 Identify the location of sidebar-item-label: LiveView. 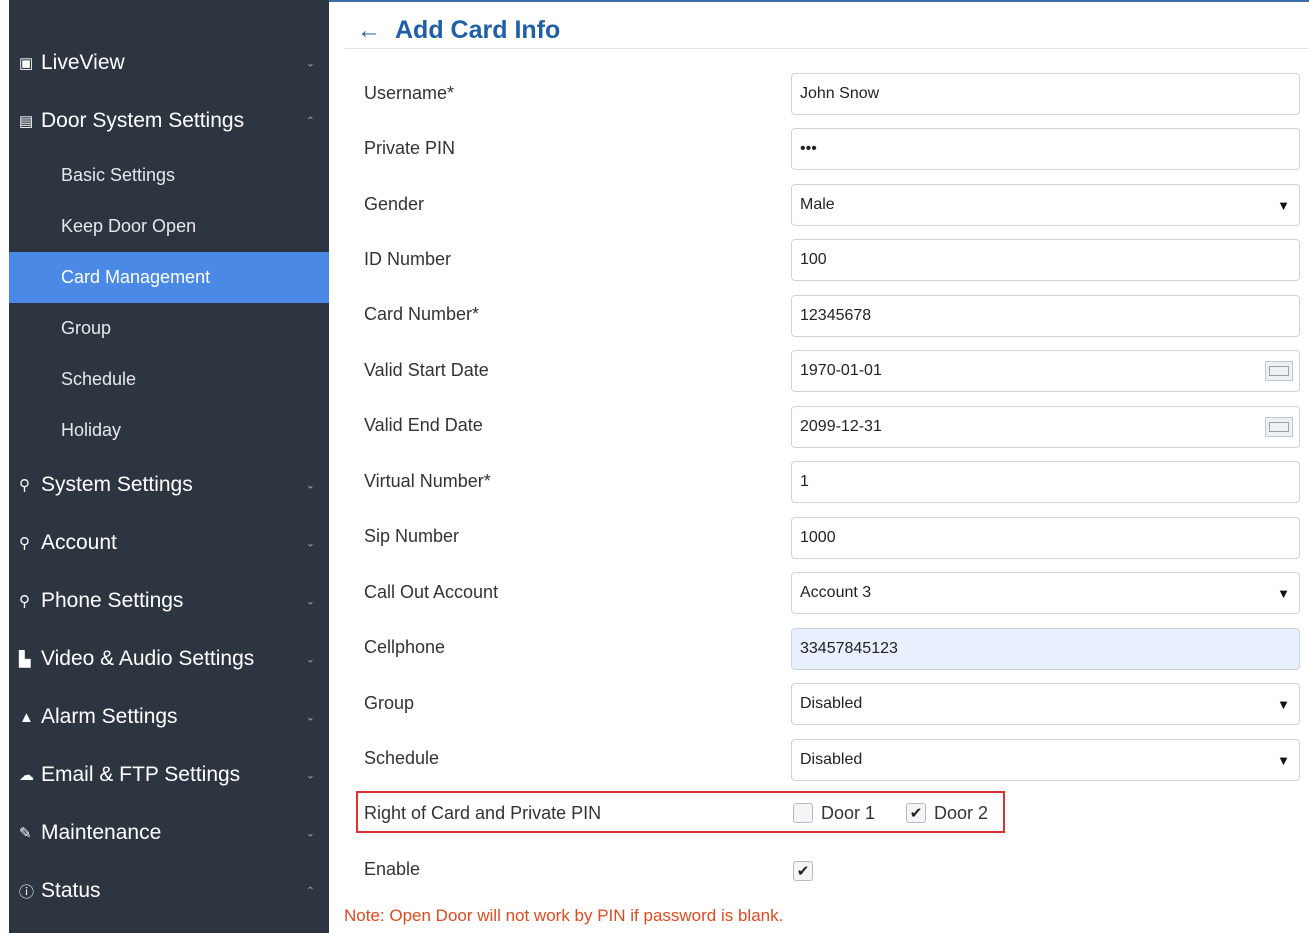
(83, 62).